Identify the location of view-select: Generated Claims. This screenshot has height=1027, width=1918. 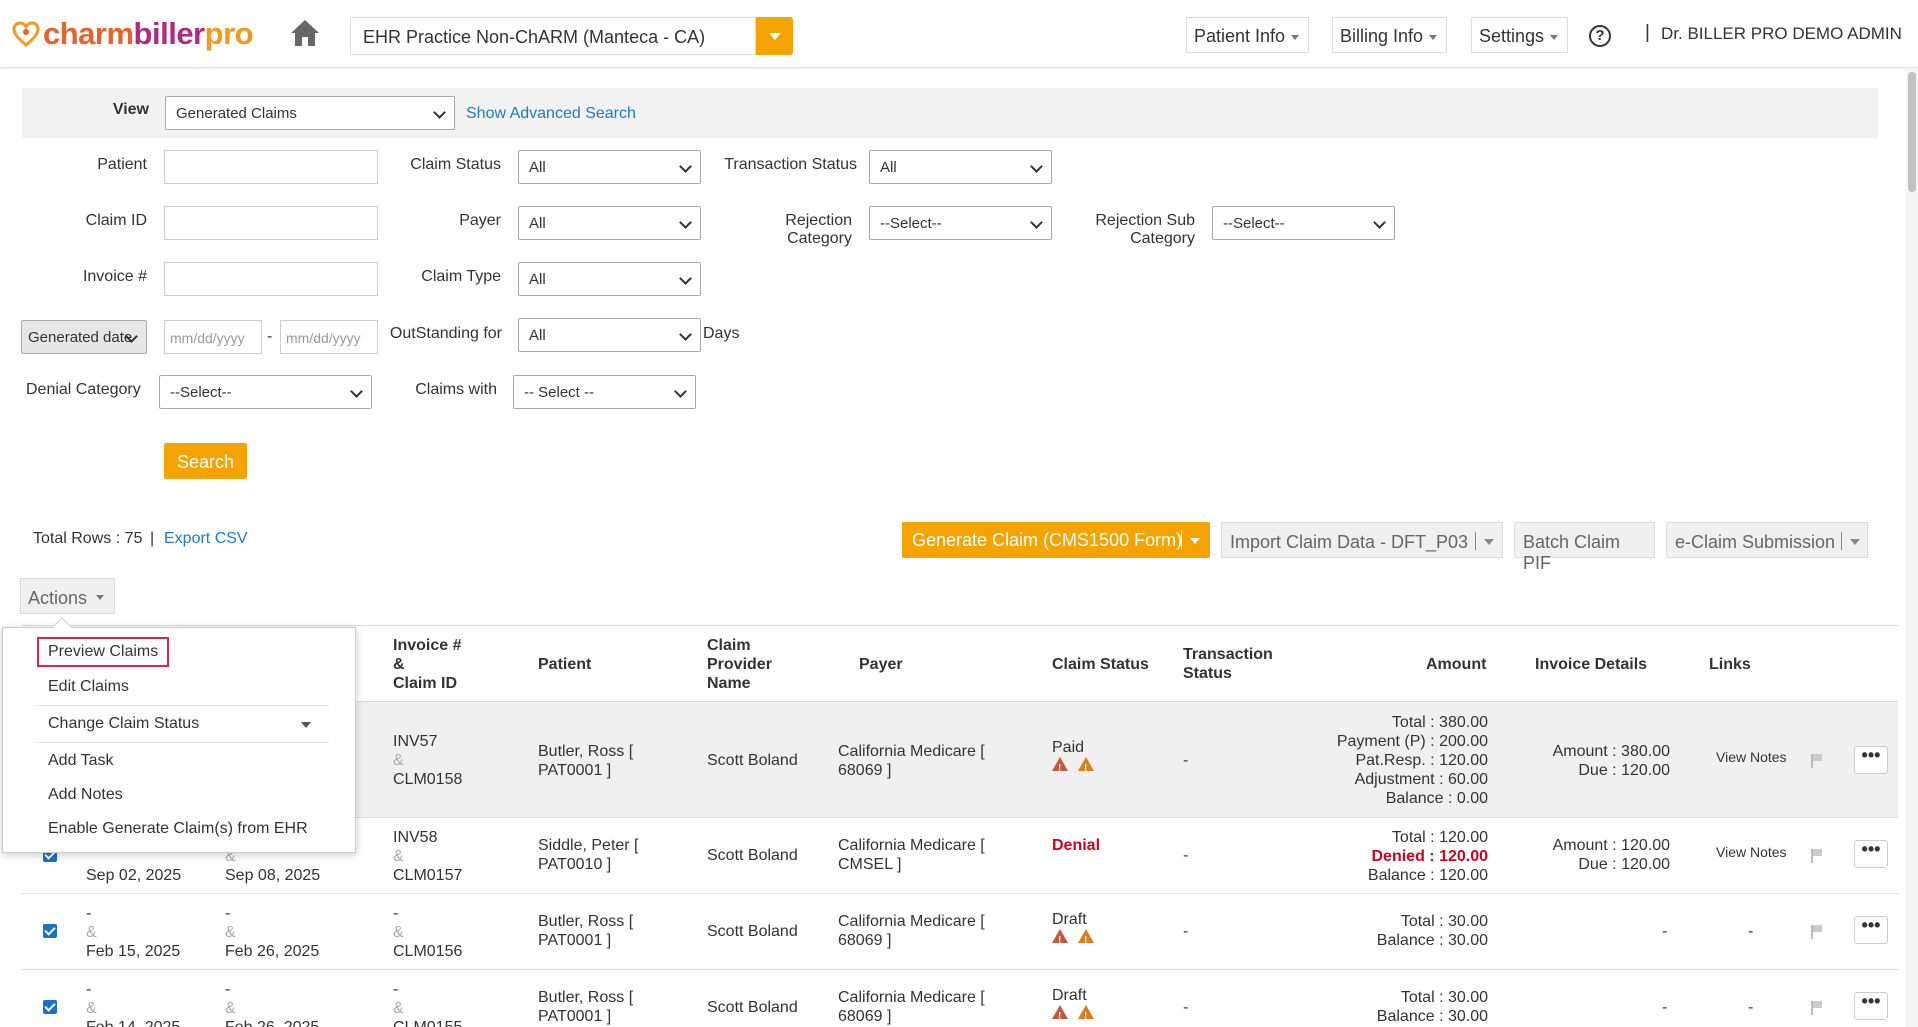
(310, 113).